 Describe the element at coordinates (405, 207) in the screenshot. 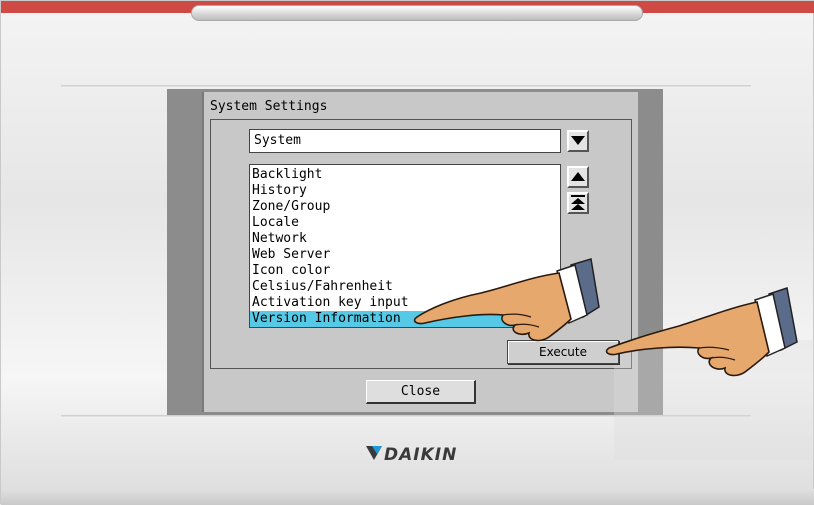

I see `list-item: Zone/Group` at that location.